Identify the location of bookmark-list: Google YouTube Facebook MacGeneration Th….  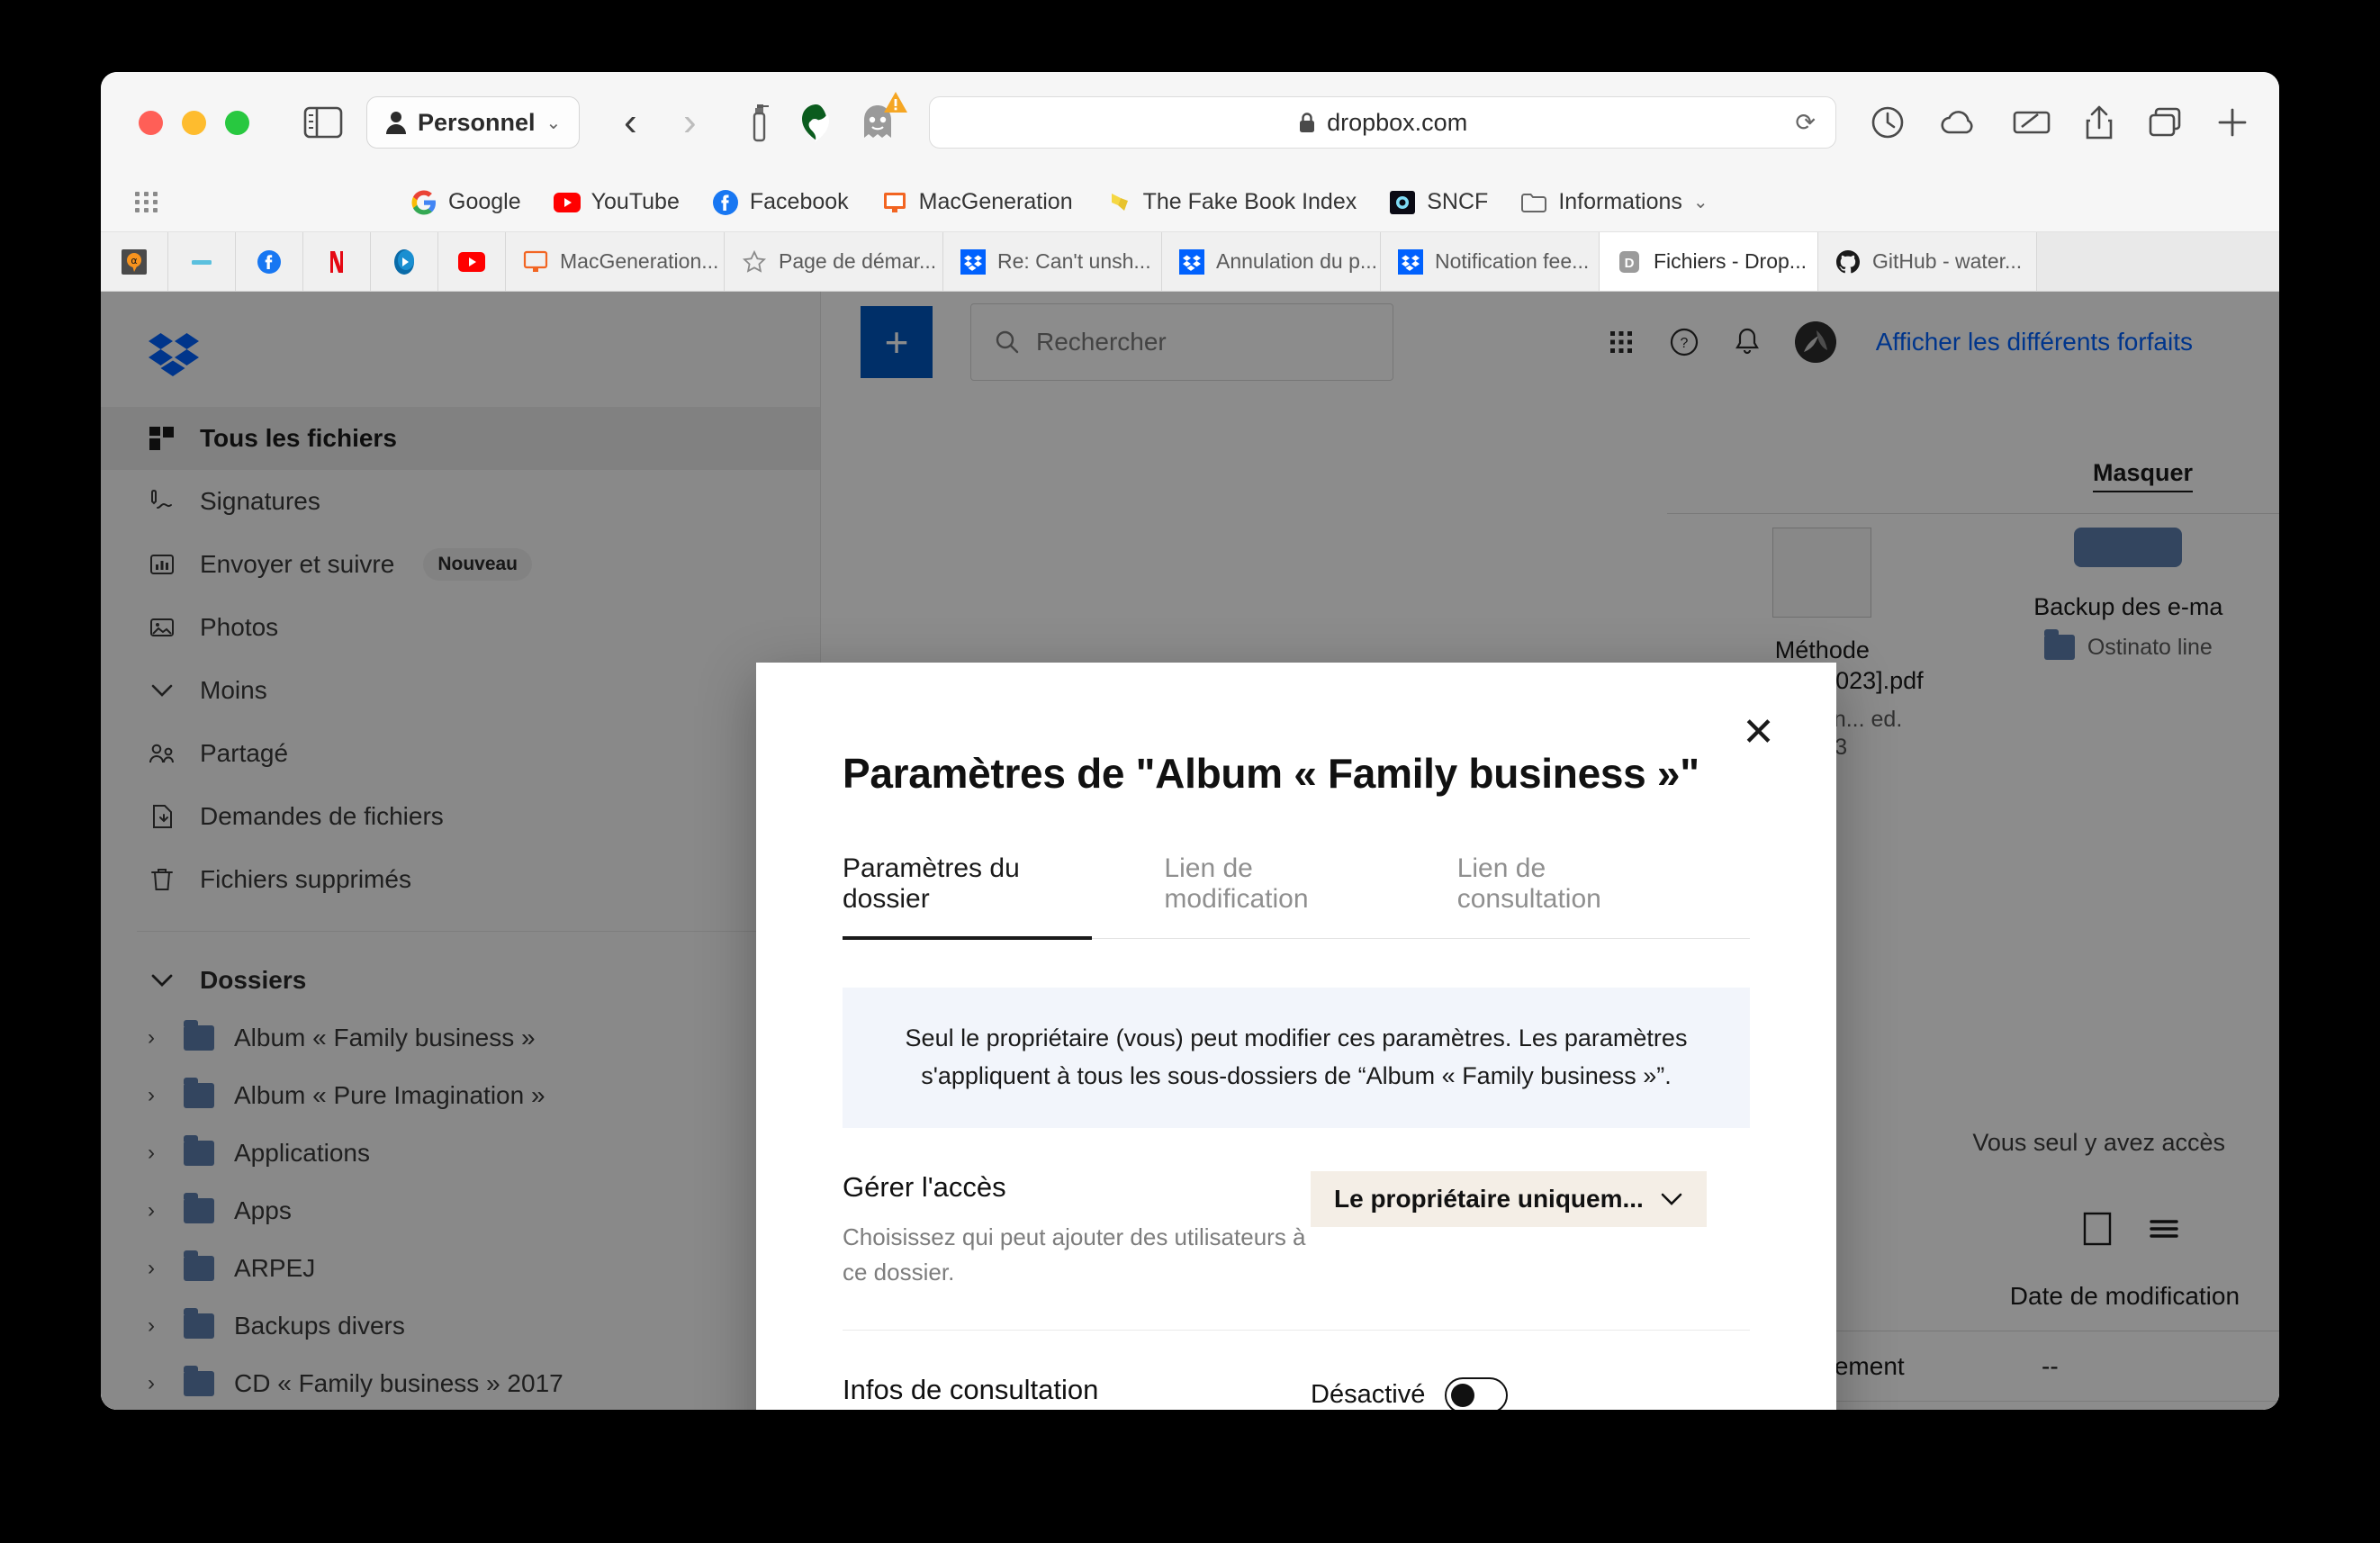
(1059, 203).